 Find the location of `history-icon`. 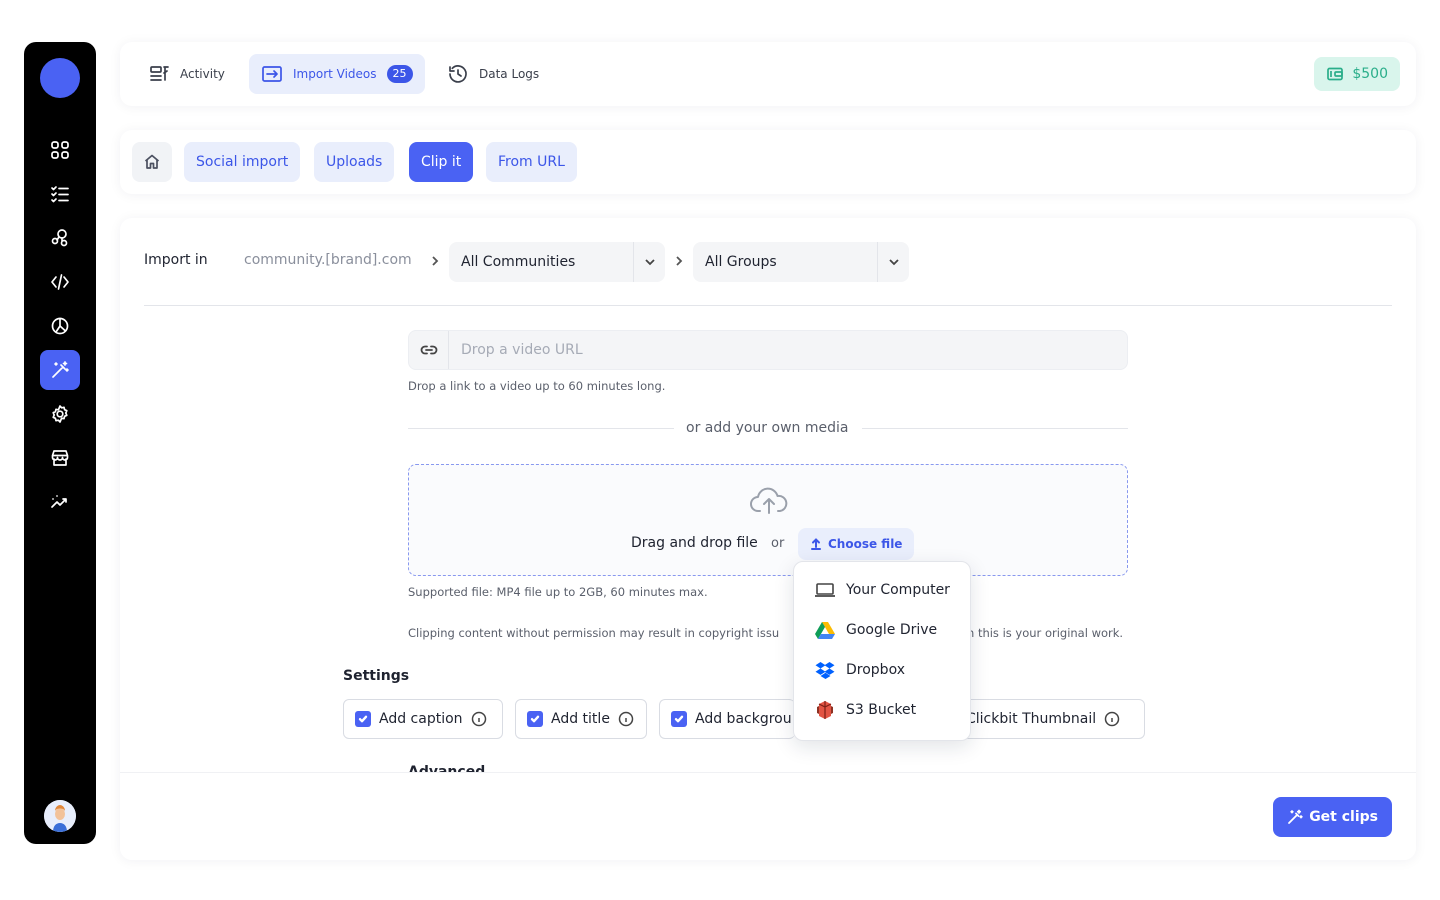

history-icon is located at coordinates (458, 74).